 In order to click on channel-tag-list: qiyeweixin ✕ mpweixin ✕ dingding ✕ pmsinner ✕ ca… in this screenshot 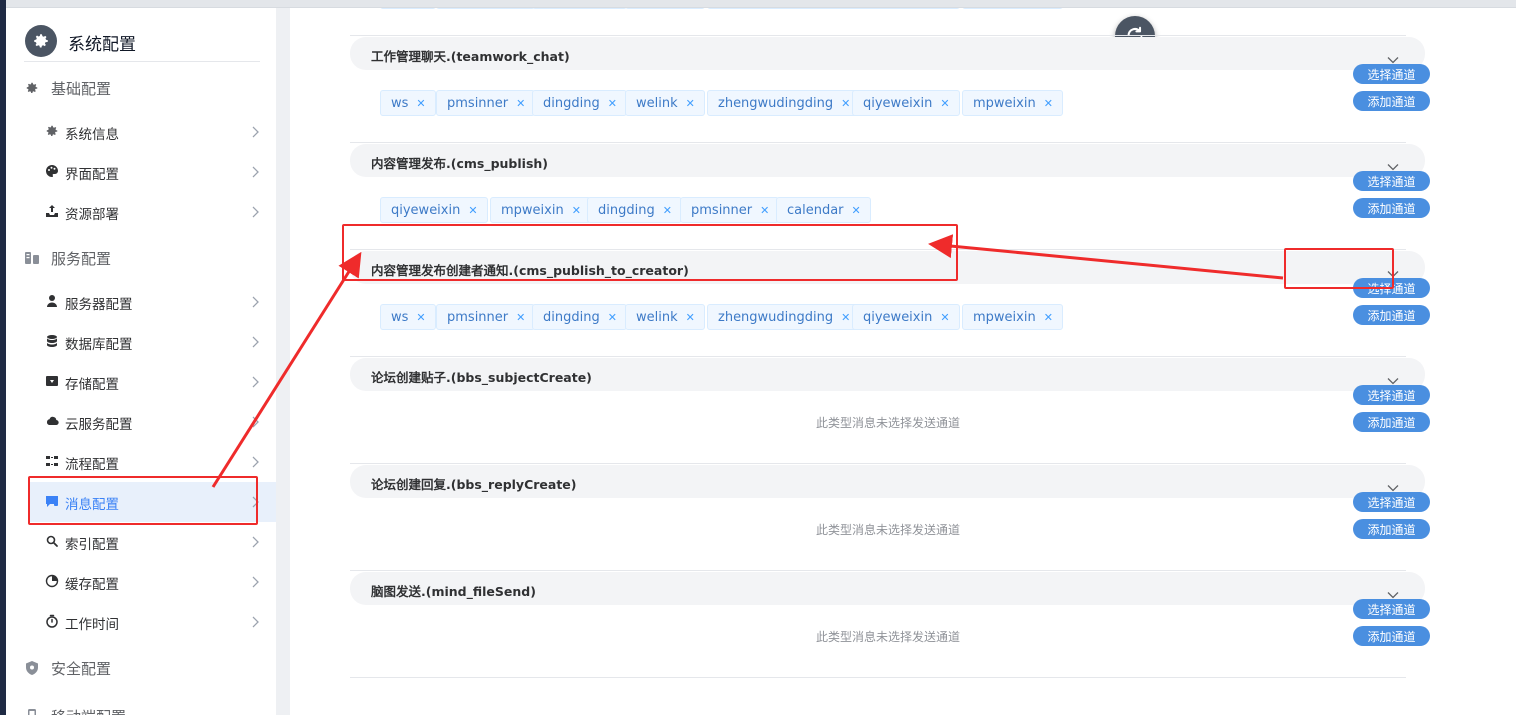, I will do `click(880, 210)`.